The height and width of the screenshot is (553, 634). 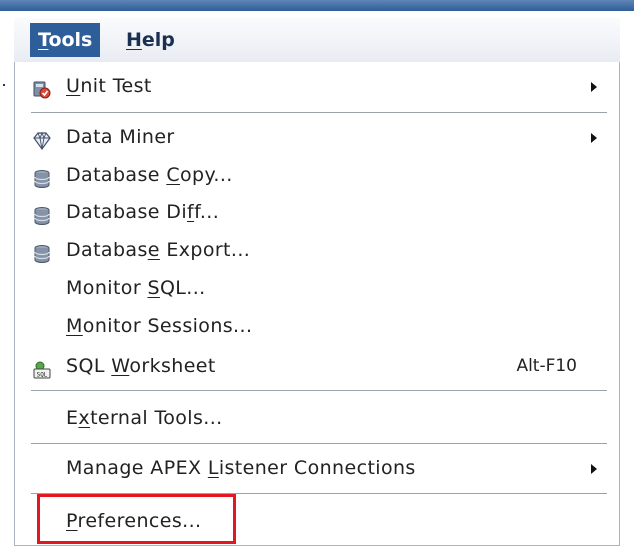 What do you see at coordinates (546, 366) in the screenshot?
I see `shortcut-label: Alt-F10` at bounding box center [546, 366].